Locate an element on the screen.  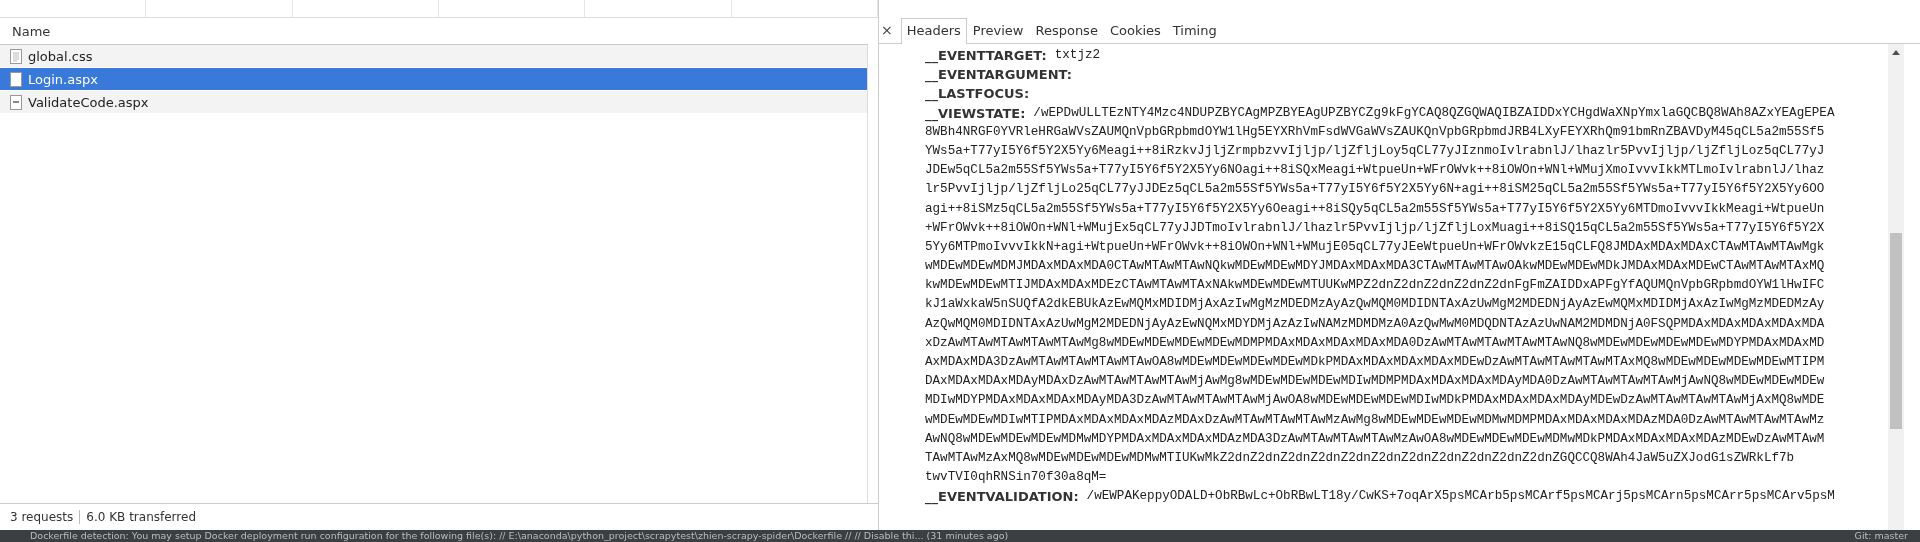
form-field-value: /wEPDwULLTEzNTY4Mzc4NDUPZBYCAgMPZBYEAgUPZBYCZg9kFgYCAQ8QZGQWAQIBZAIDDxYCHgdWaXNpYmxlaGQCBQ8WAh8AZxYEAgEPEA is located at coordinates (1434, 113).